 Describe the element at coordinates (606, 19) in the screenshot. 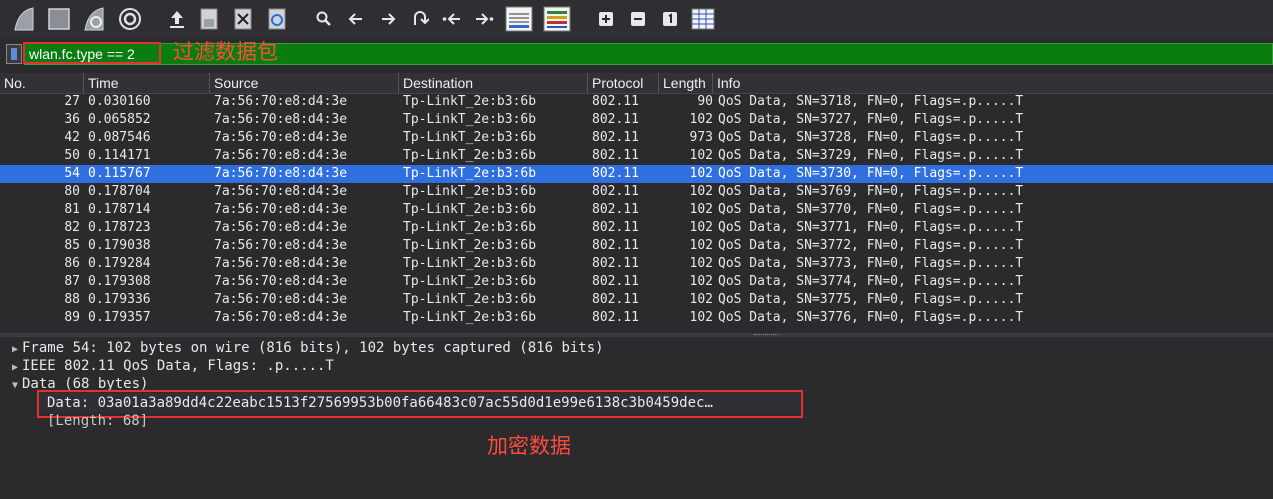

I see `zoom-in-icon` at that location.